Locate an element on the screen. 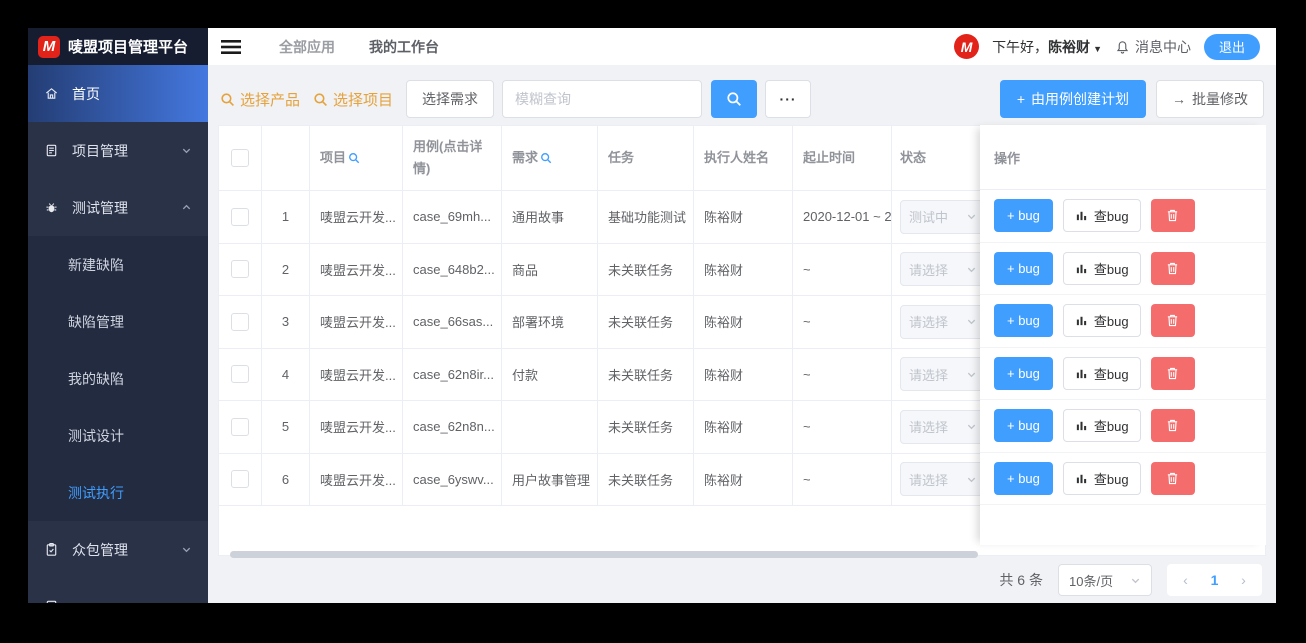  nav-all-apps: 全部应用 is located at coordinates (307, 47).